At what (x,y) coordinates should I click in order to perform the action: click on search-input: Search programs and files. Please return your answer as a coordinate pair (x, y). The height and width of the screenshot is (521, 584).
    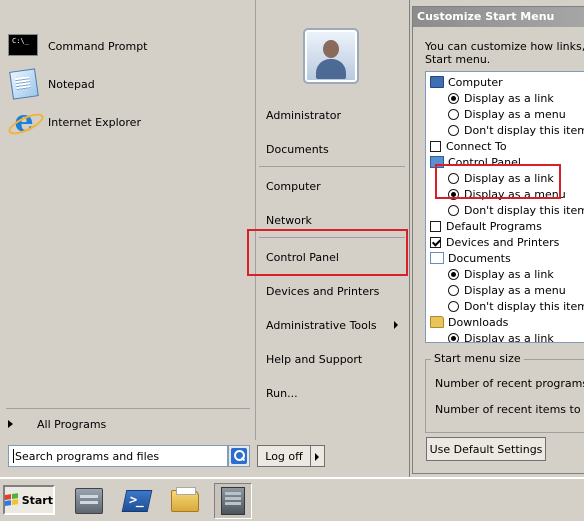
    Looking at the image, I should click on (118, 456).